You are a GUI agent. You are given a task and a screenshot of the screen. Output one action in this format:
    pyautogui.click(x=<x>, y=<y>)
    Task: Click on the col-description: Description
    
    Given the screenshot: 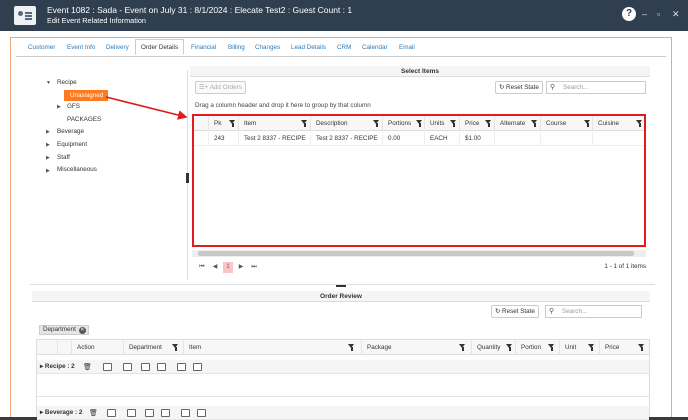 What is the action you would take?
    pyautogui.click(x=346, y=123)
    